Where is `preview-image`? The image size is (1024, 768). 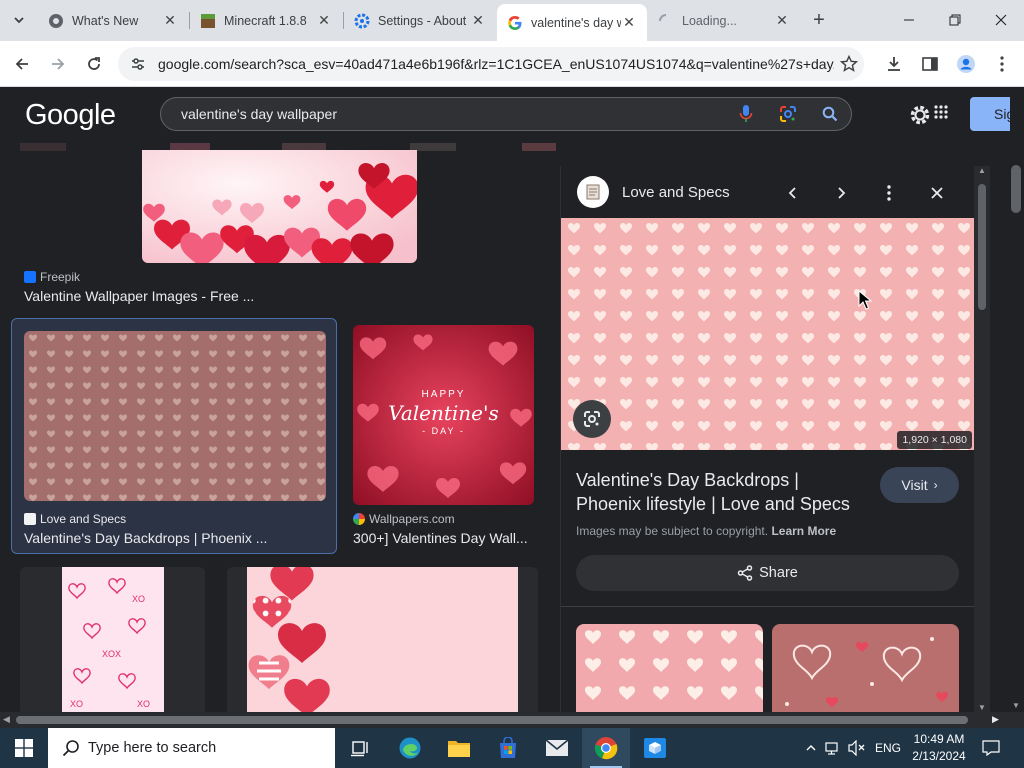
preview-image is located at coordinates (767, 334).